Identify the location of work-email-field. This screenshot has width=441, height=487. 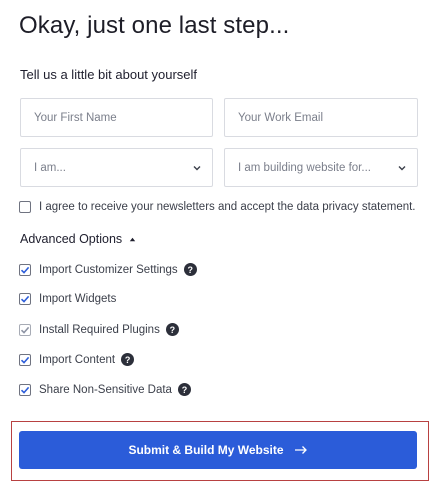
(321, 117).